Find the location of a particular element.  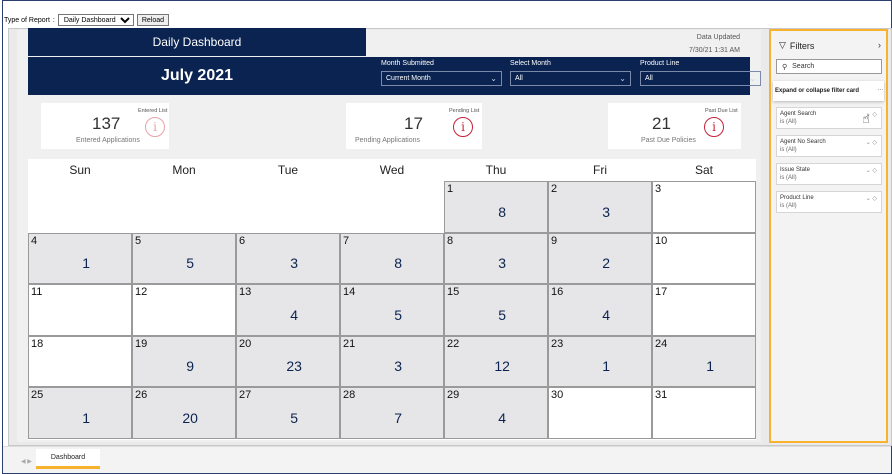

slicer-month-submitted: Month Submitted Current Month ⌄ is located at coordinates (441, 73).